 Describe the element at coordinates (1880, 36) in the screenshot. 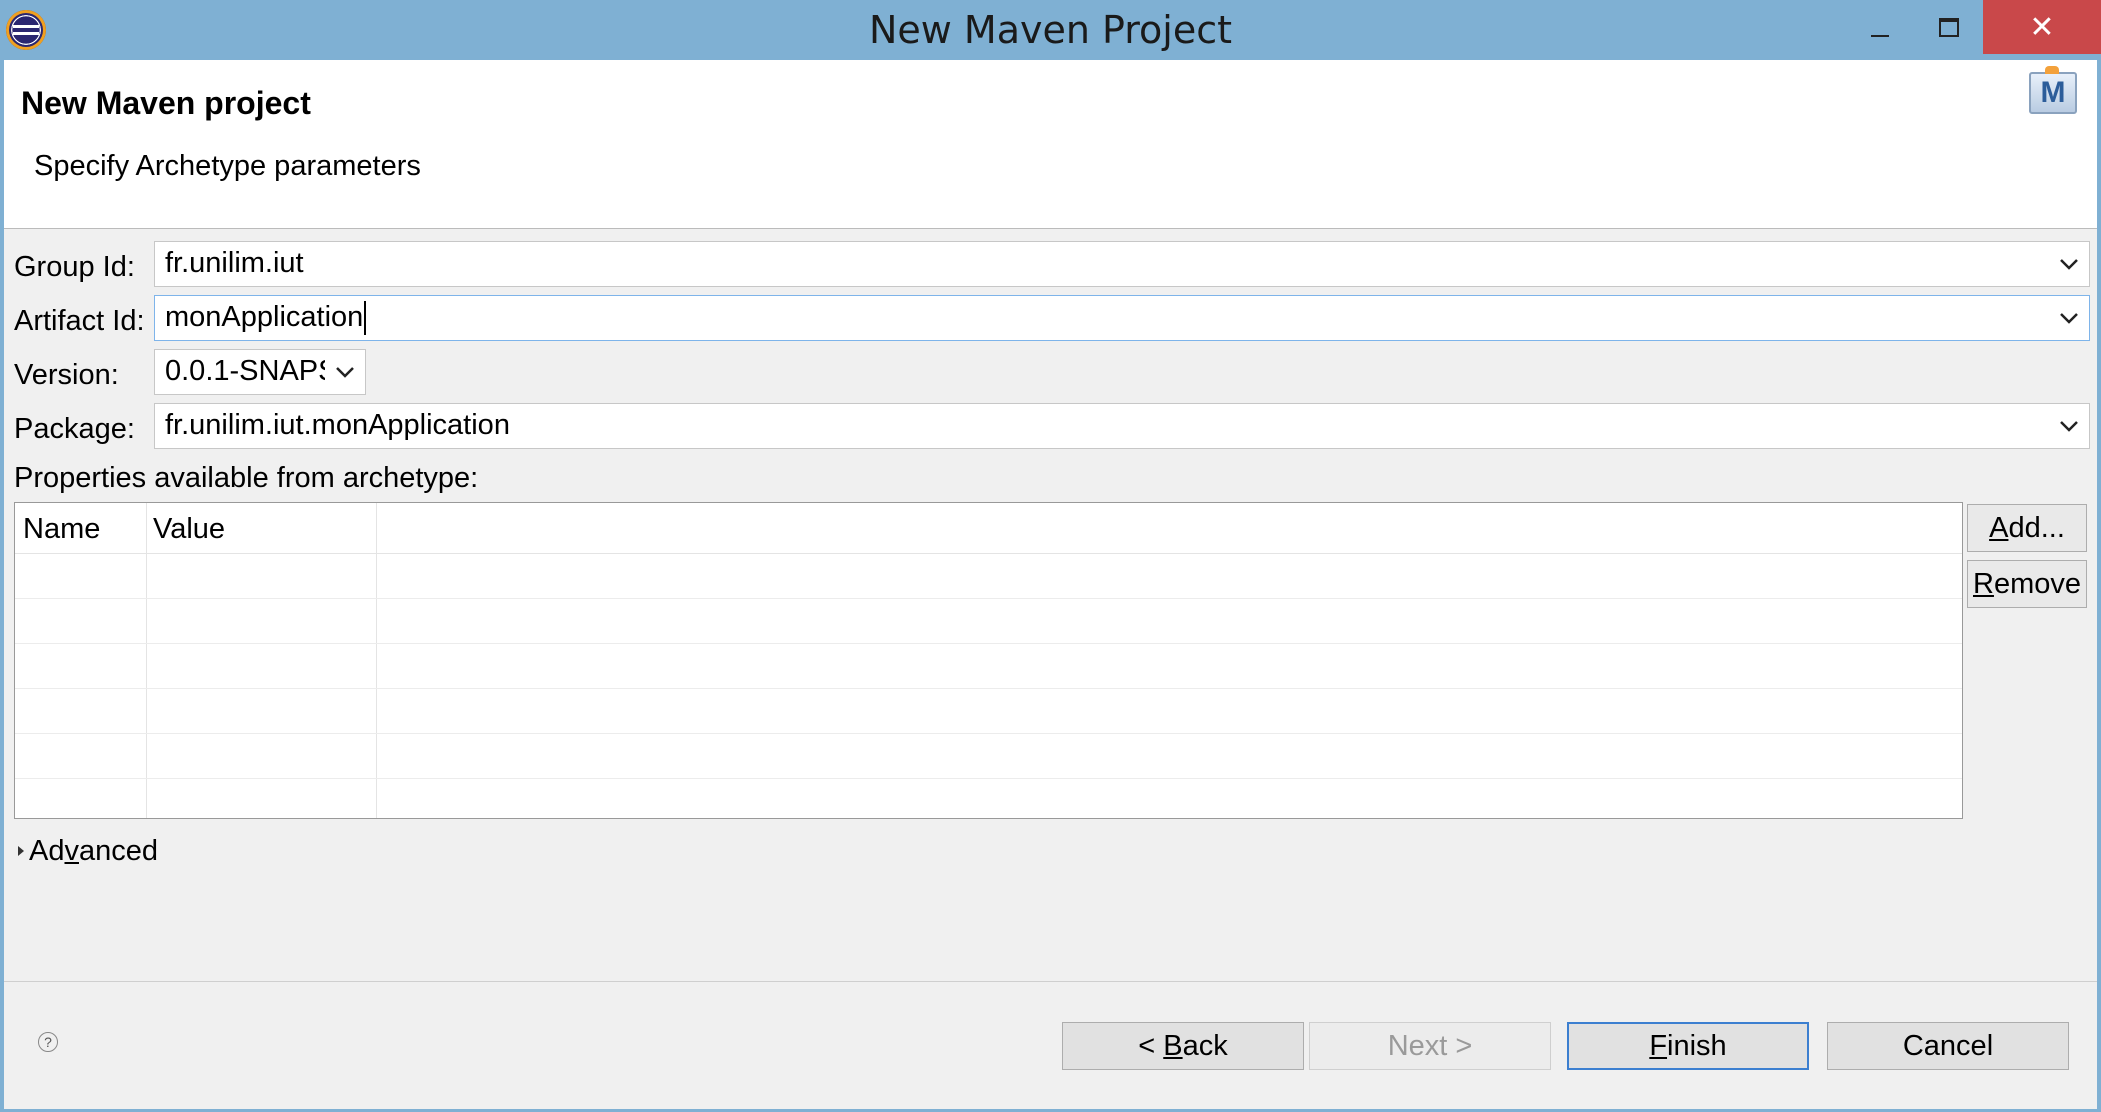

I see `minimize-icon` at that location.